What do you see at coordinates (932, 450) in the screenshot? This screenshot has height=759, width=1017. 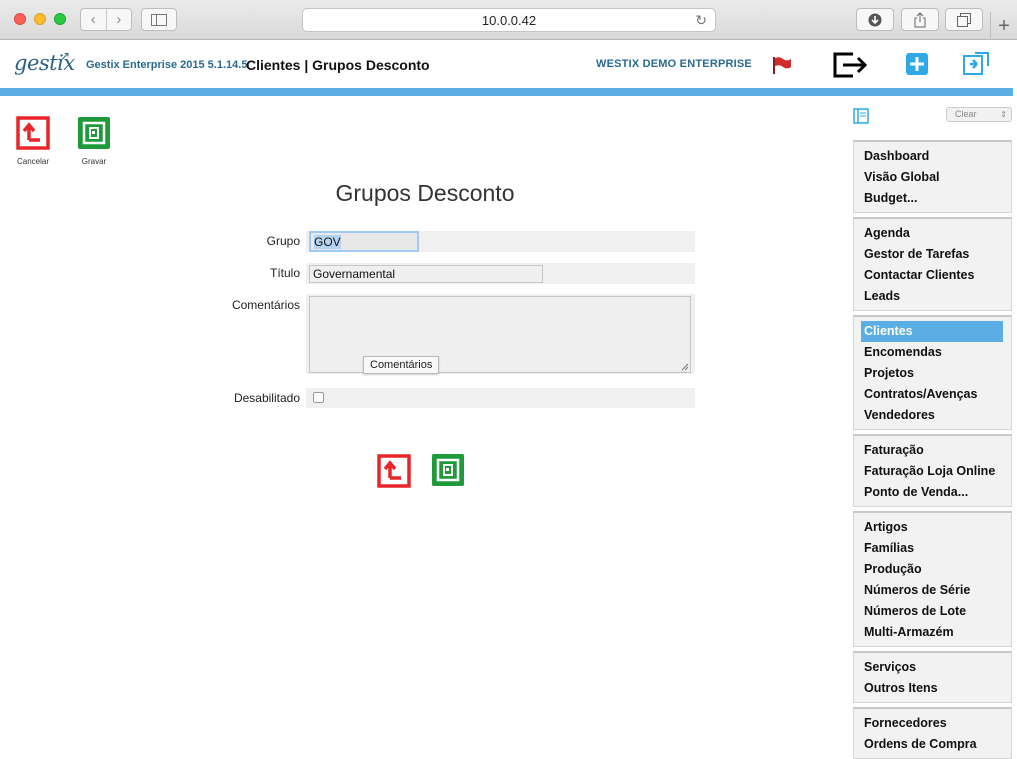 I see `sidebar-item-fatura-o: Faturação` at bounding box center [932, 450].